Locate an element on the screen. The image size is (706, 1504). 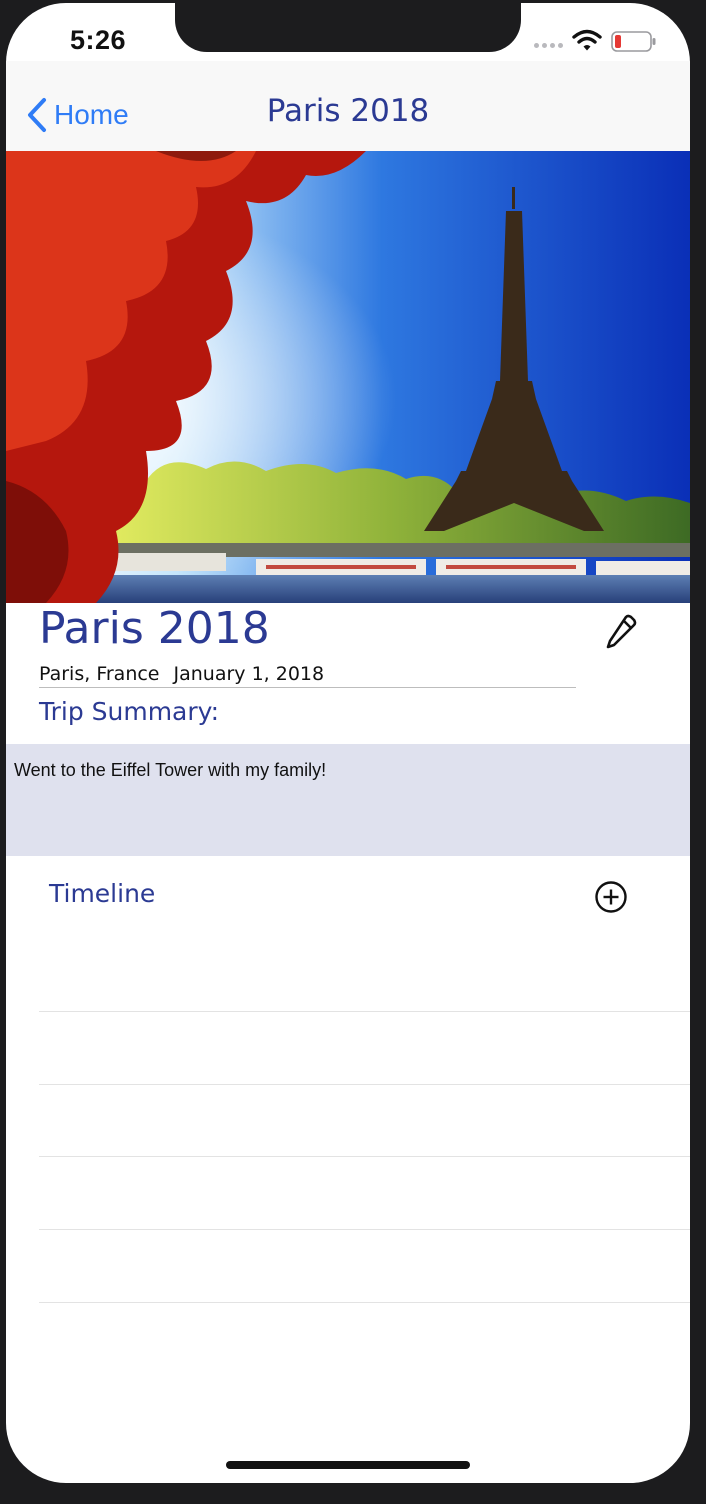
device-notch is located at coordinates (348, 27).